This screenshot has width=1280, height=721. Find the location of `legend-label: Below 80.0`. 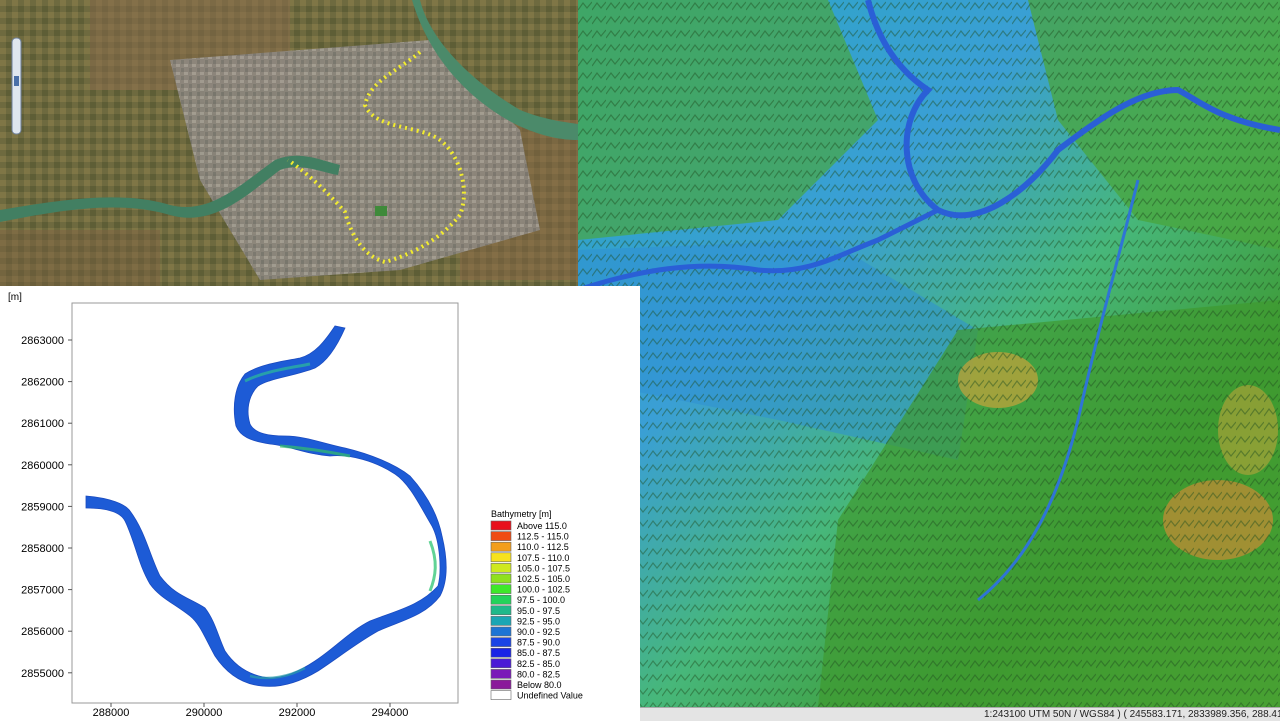

legend-label: Below 80.0 is located at coordinates (539, 685).